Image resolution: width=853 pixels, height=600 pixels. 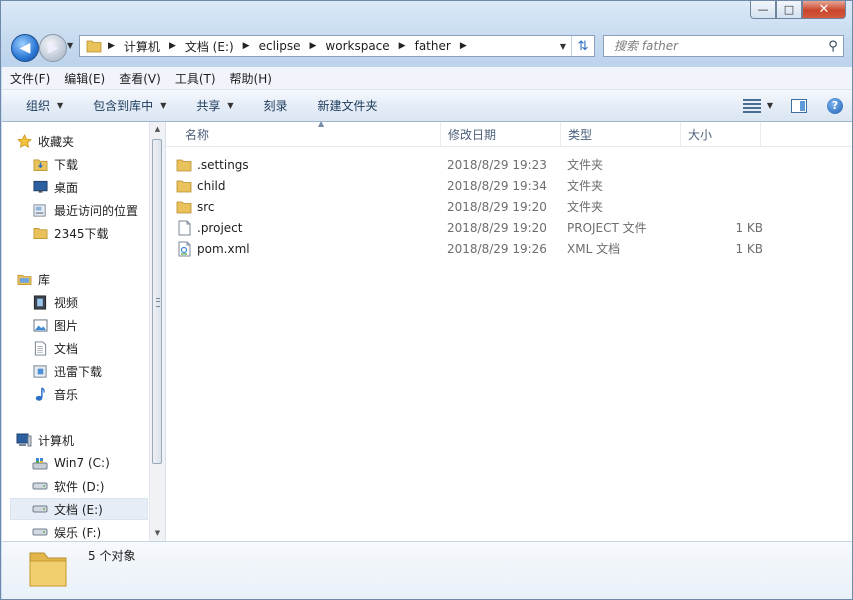 I want to click on nav-computer-label: 计算机, so click(x=56, y=440).